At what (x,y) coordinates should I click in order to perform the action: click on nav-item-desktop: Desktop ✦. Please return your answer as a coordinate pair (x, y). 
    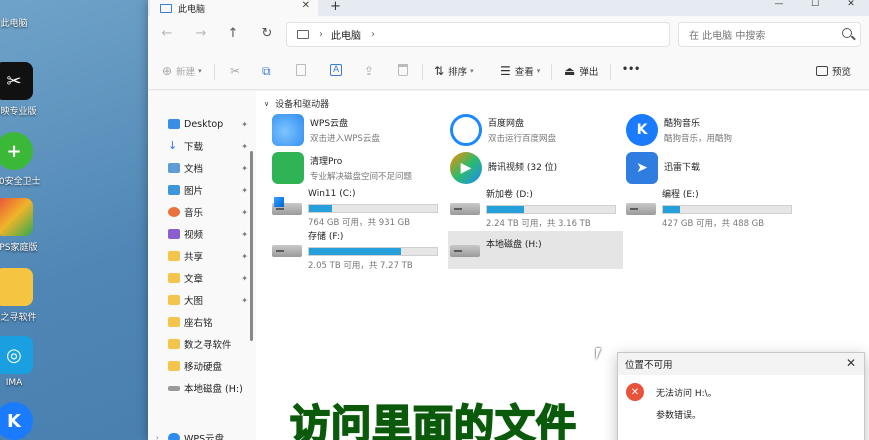
    Looking at the image, I should click on (205, 124).